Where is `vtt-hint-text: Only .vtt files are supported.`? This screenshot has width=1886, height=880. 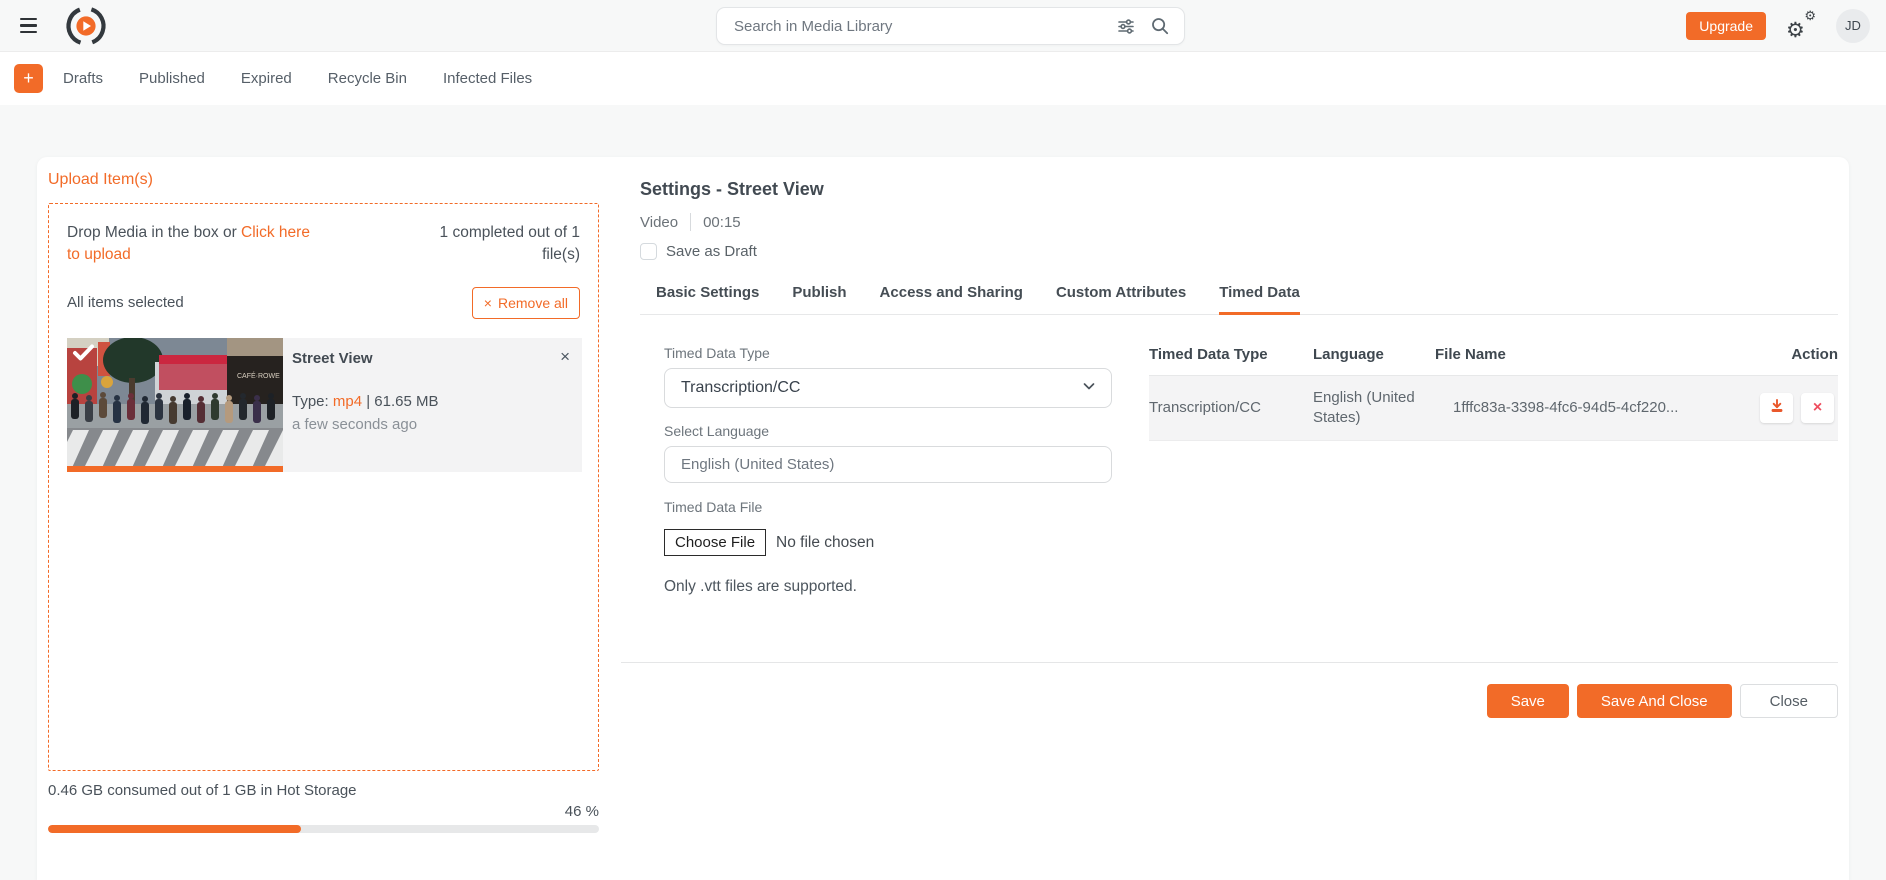 vtt-hint-text: Only .vtt files are supported. is located at coordinates (760, 586).